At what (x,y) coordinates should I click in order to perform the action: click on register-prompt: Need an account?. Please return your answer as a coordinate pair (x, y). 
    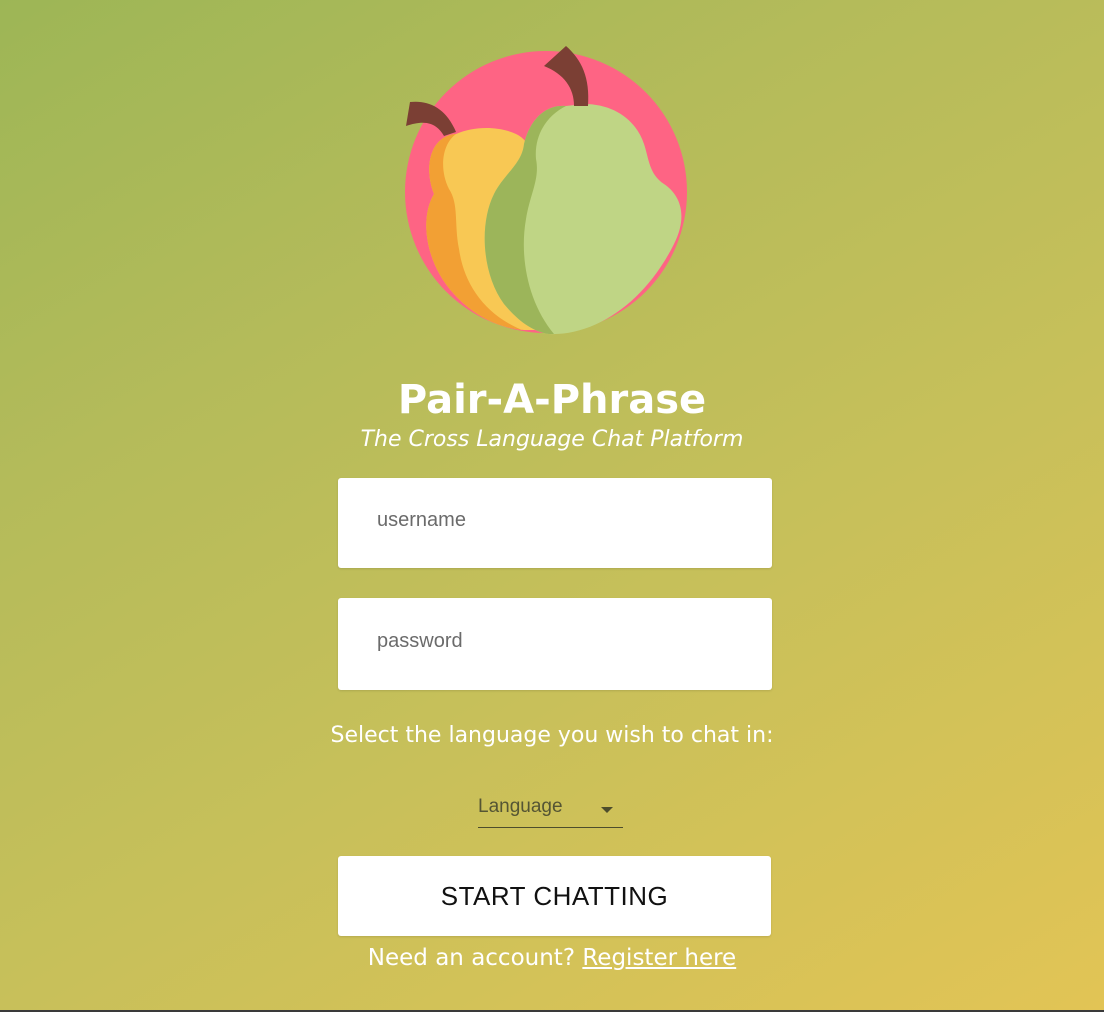
    Looking at the image, I should click on (471, 958).